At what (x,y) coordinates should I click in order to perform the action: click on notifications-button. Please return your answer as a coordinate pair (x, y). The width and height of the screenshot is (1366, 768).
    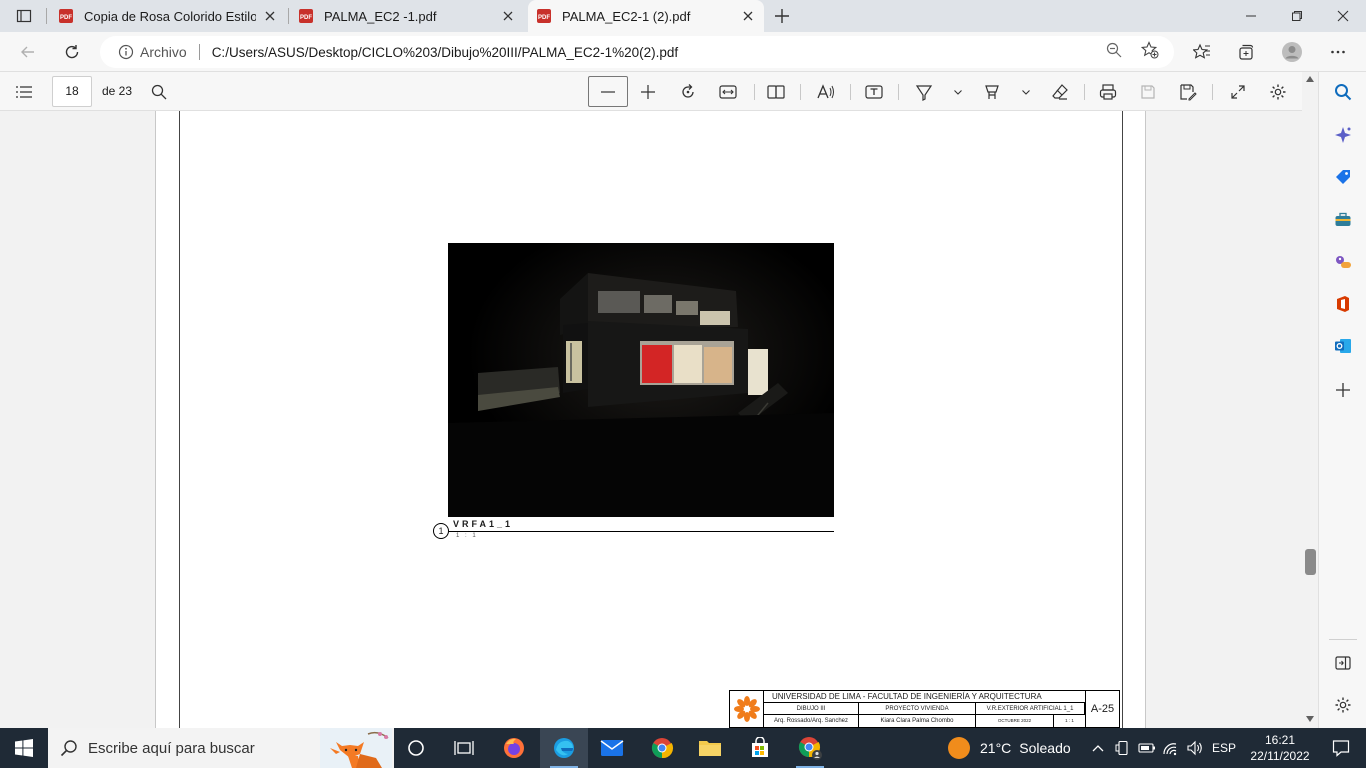
    Looking at the image, I should click on (1341, 748).